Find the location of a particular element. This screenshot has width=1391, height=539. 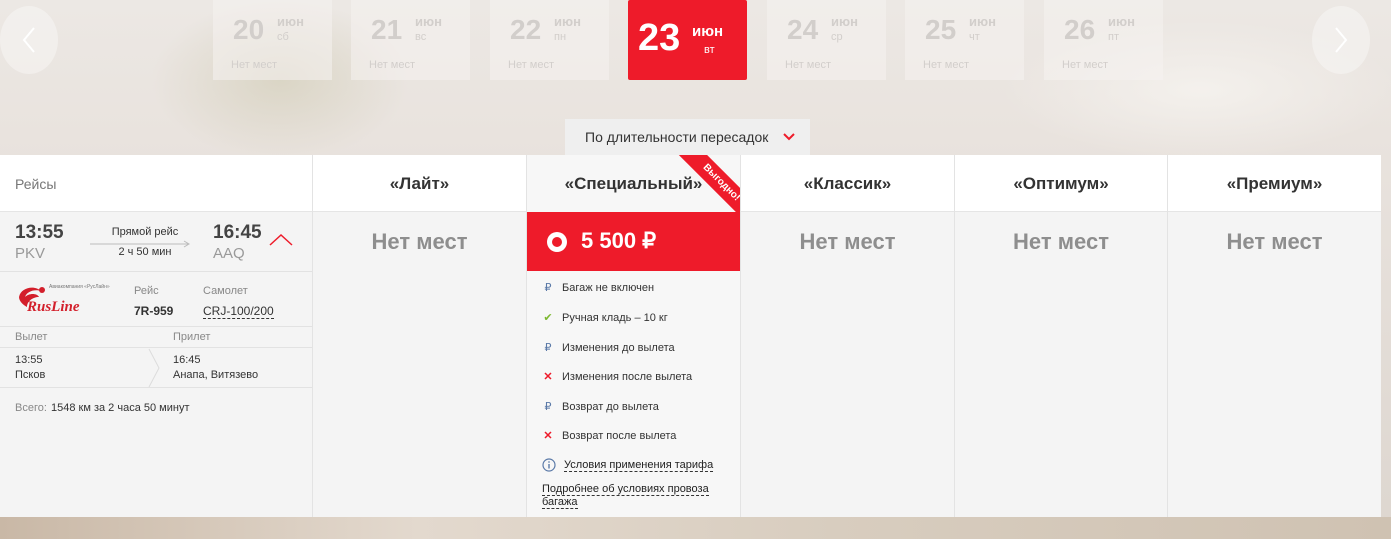

collapse-chevron-up-icon is located at coordinates (281, 240).